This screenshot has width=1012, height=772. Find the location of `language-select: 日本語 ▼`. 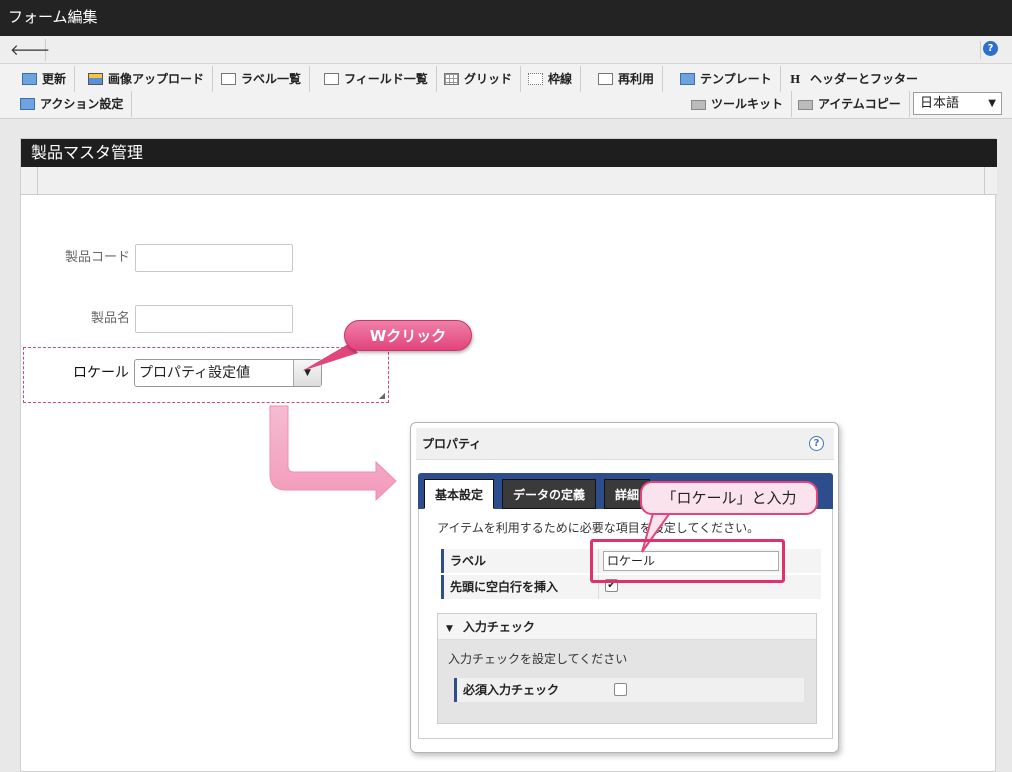

language-select: 日本語 ▼ is located at coordinates (957, 103).